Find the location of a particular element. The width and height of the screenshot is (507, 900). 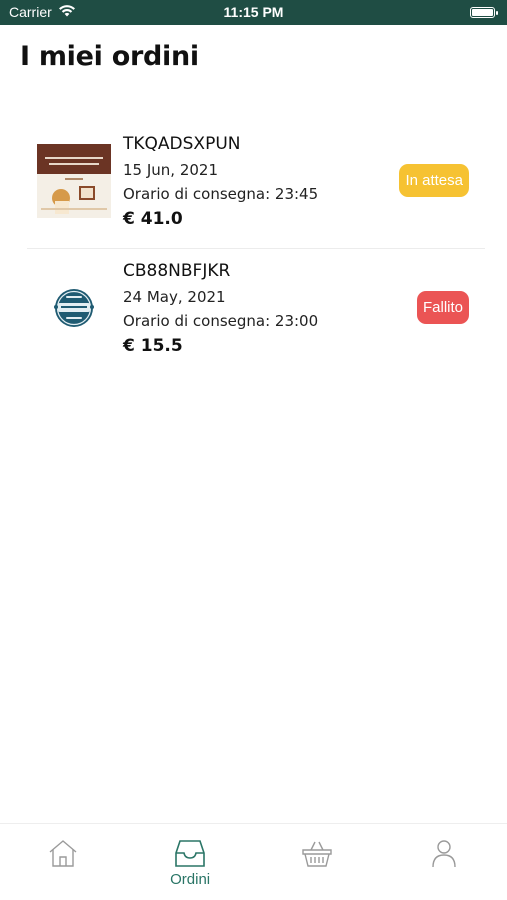

basket-icon is located at coordinates (317, 854).